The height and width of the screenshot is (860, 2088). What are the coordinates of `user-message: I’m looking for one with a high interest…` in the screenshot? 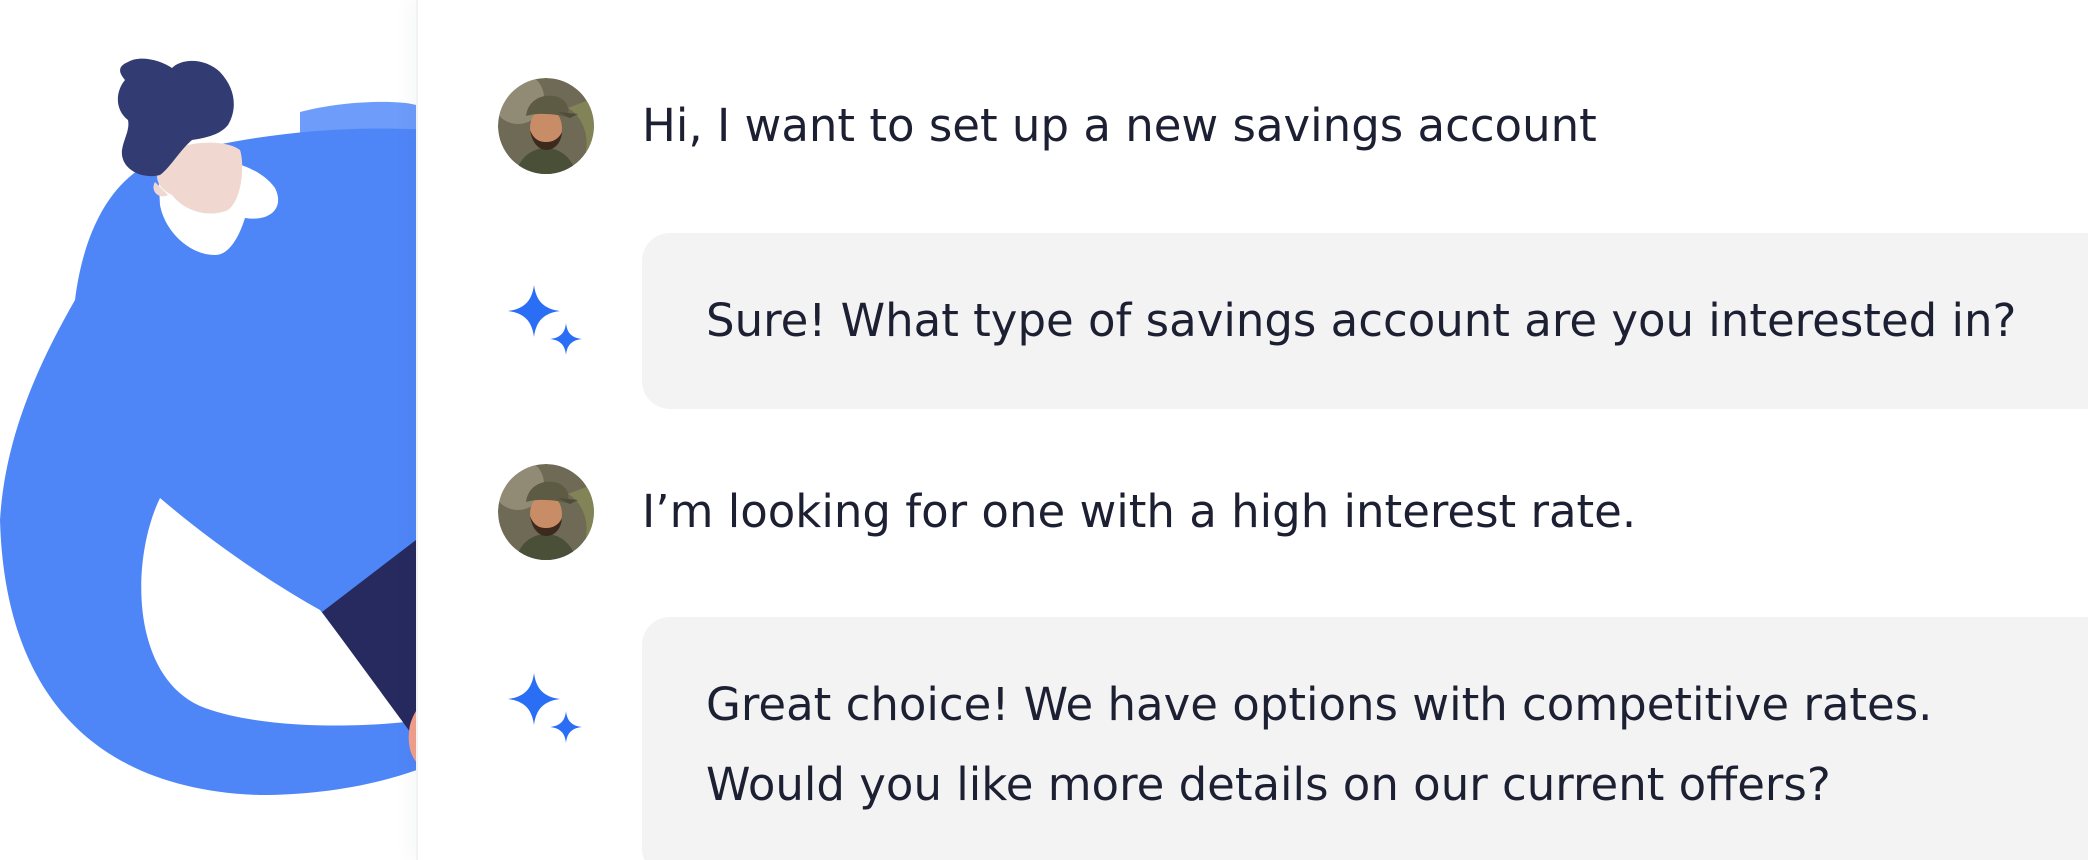 It's located at (1253, 512).